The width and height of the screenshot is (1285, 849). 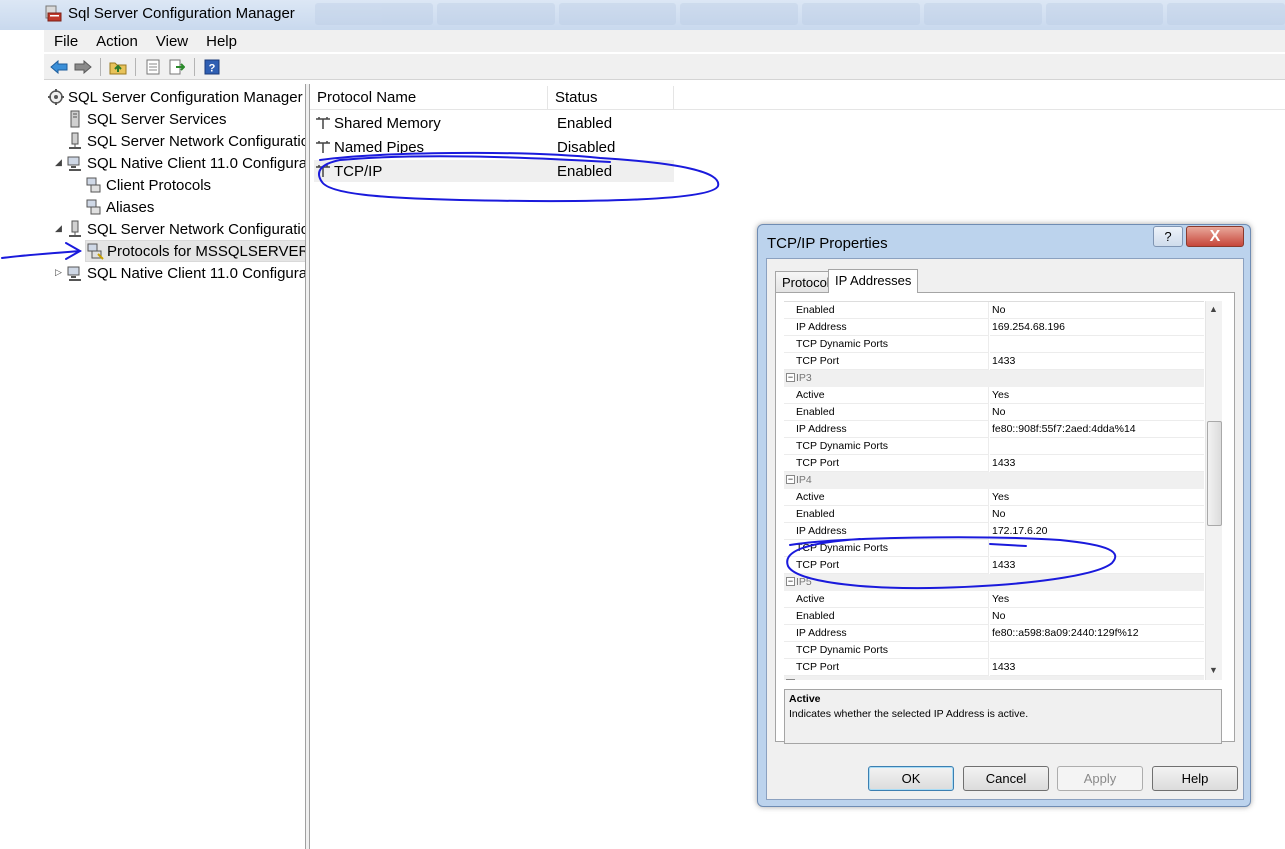 I want to click on grid-property-name: TCP Port, so click(x=886, y=361).